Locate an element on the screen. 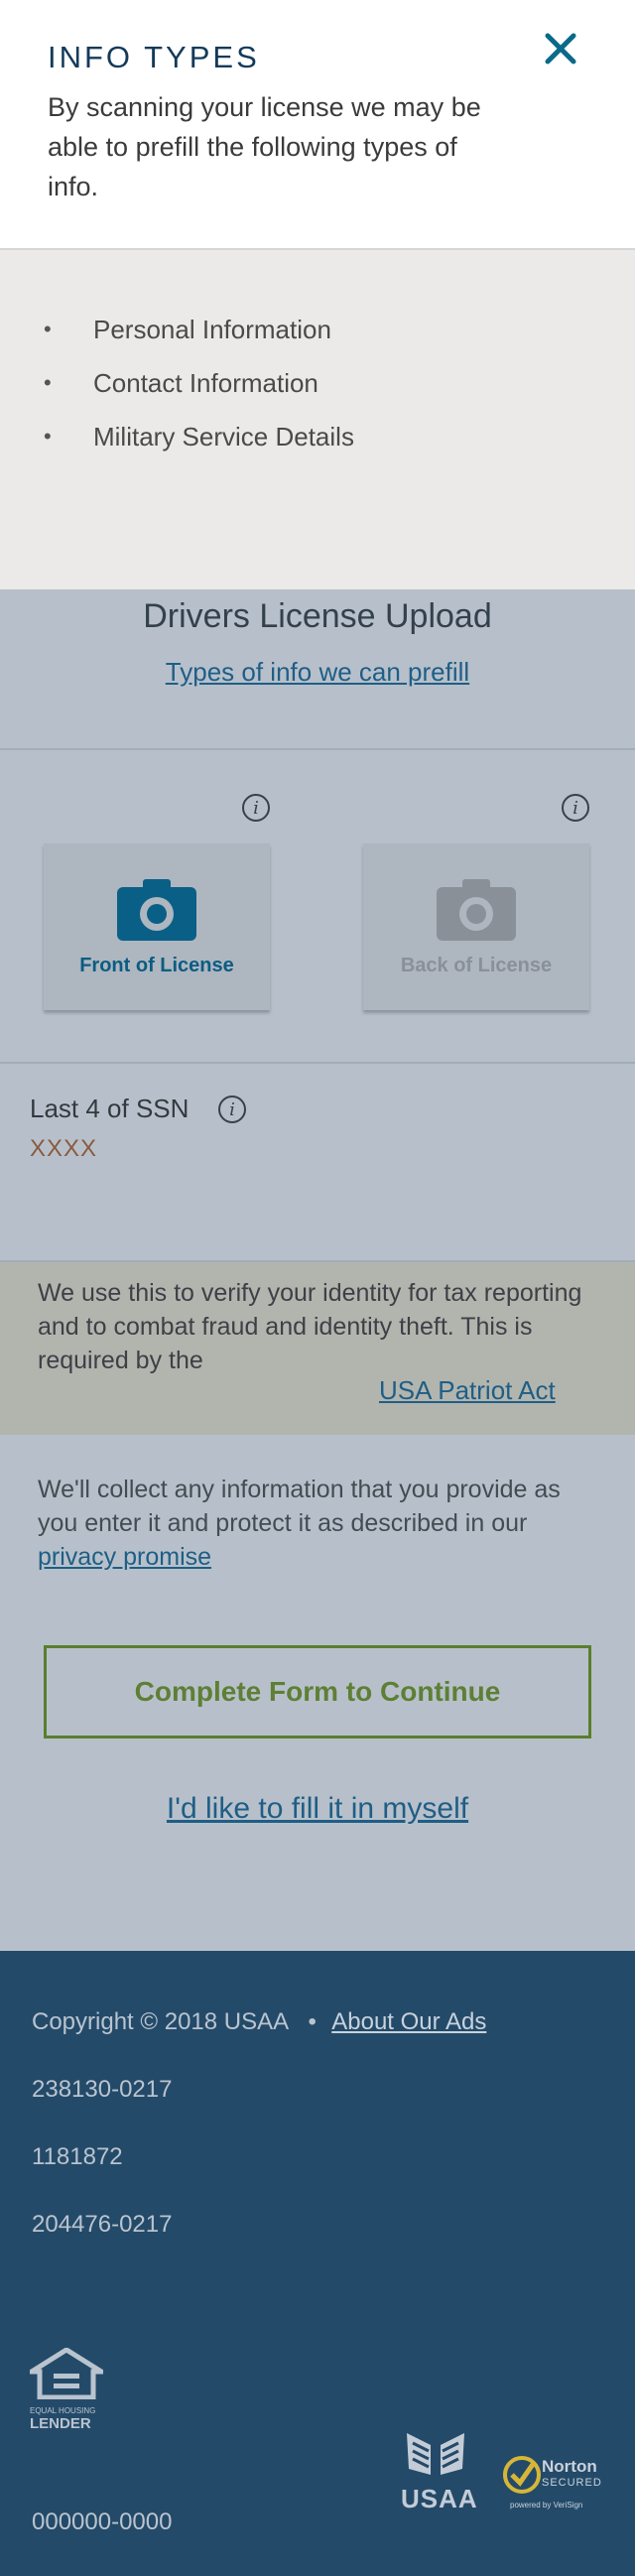  usaa-wordmark: USAA is located at coordinates (439, 2499).